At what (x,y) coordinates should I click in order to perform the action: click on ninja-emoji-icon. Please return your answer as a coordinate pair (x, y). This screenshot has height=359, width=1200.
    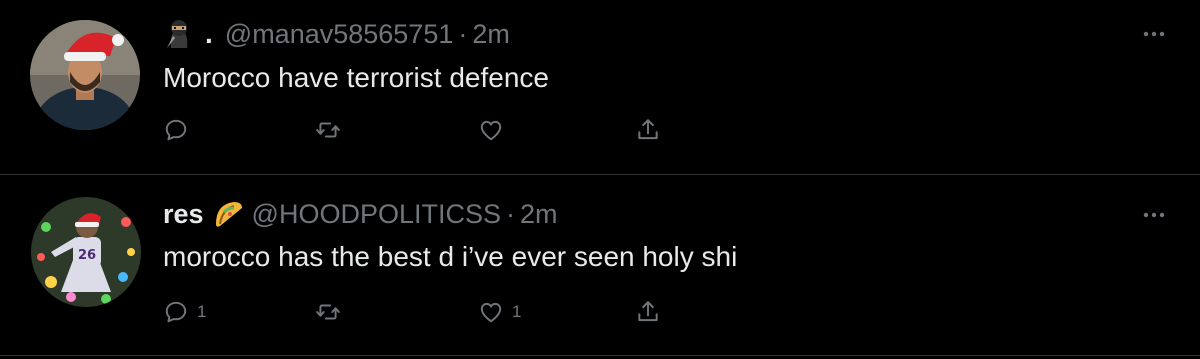
    Looking at the image, I should click on (179, 34).